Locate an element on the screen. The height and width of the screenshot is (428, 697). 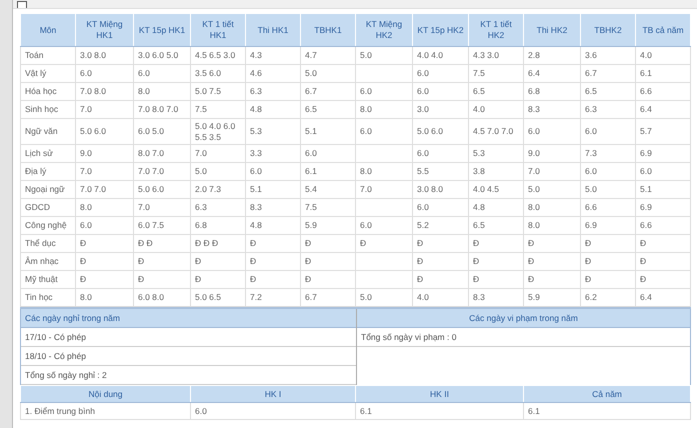
table-cell: 7.5 is located at coordinates (496, 73).